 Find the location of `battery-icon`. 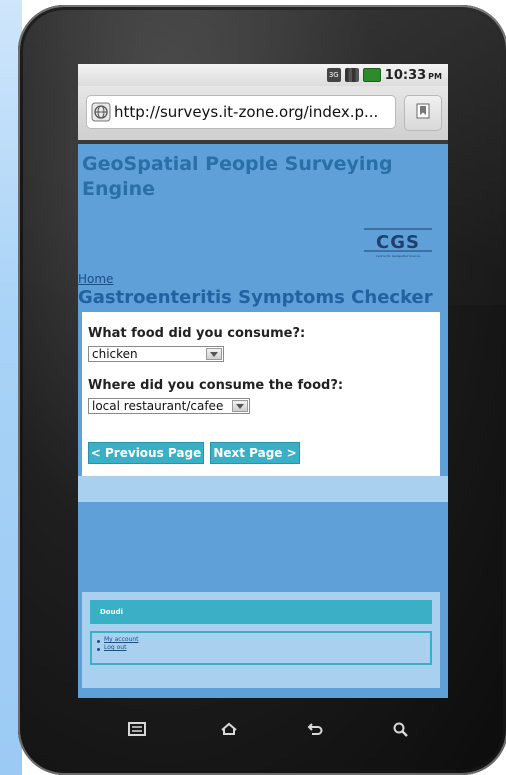

battery-icon is located at coordinates (371, 75).